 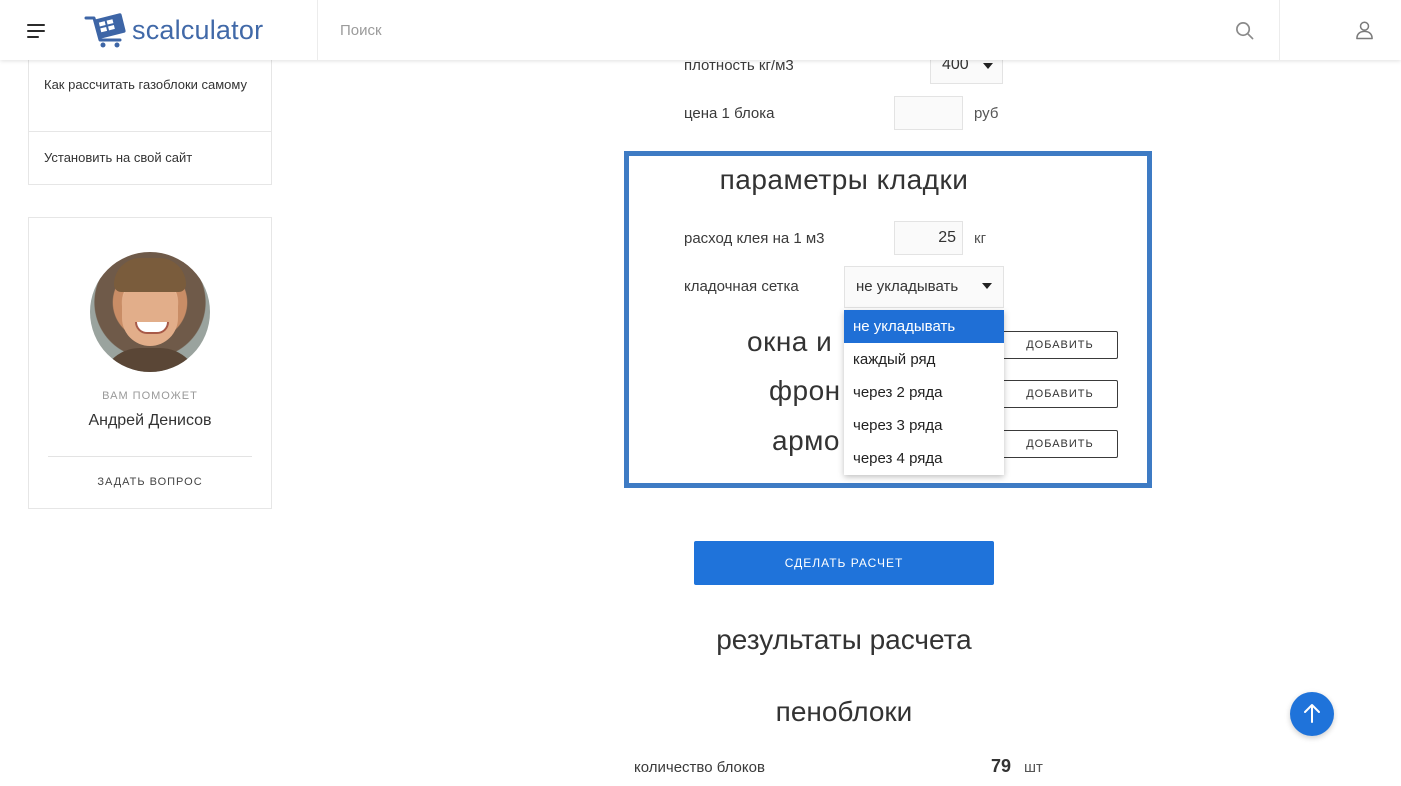 I want to click on mesh-option-every-2-rows: через 2 ряда, so click(x=924, y=392).